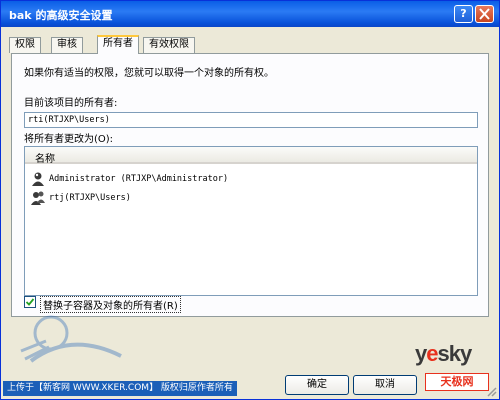  I want to click on user-group-icon, so click(38, 198).